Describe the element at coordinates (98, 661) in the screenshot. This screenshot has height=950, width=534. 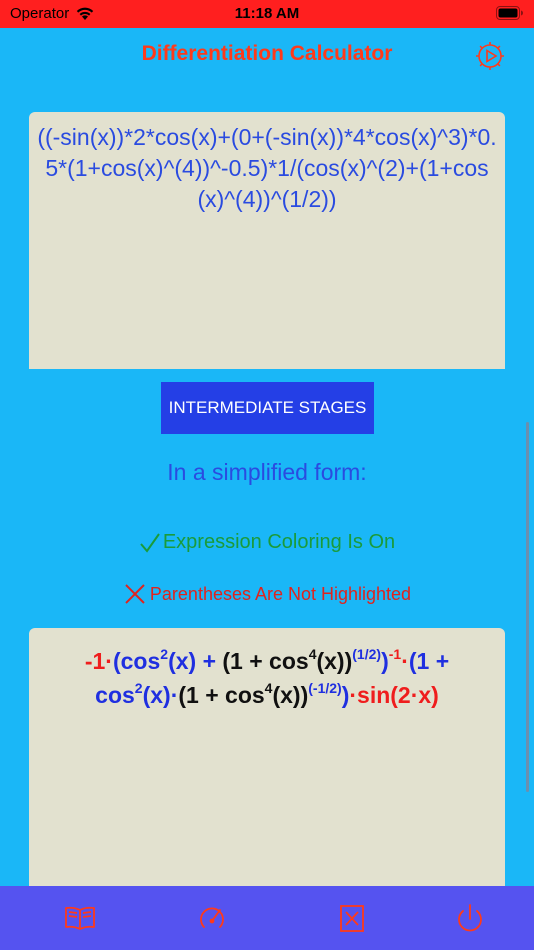
I see `result-term: -1·` at that location.